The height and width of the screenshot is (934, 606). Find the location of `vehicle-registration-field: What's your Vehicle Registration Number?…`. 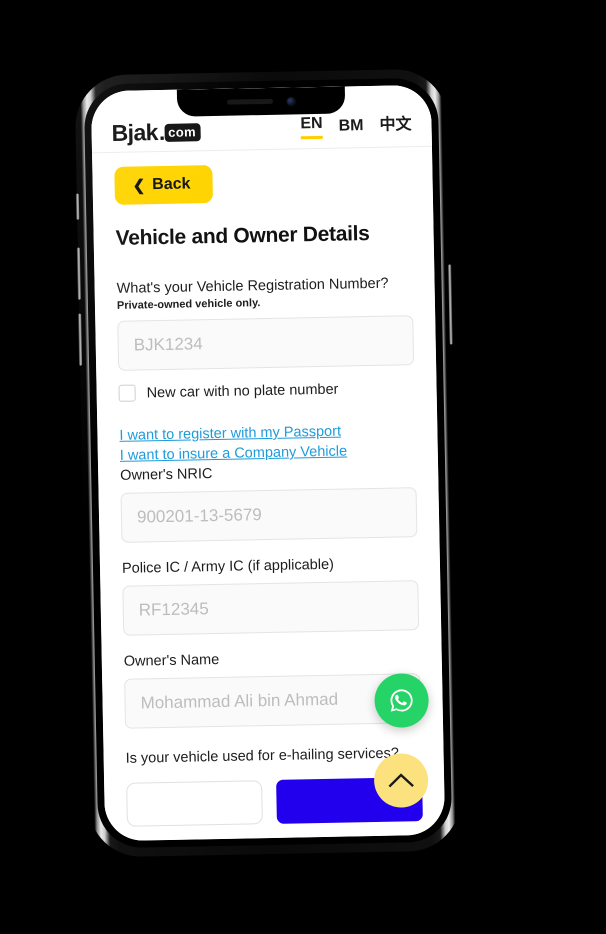

vehicle-registration-field: What's your Vehicle Registration Number?… is located at coordinates (265, 323).